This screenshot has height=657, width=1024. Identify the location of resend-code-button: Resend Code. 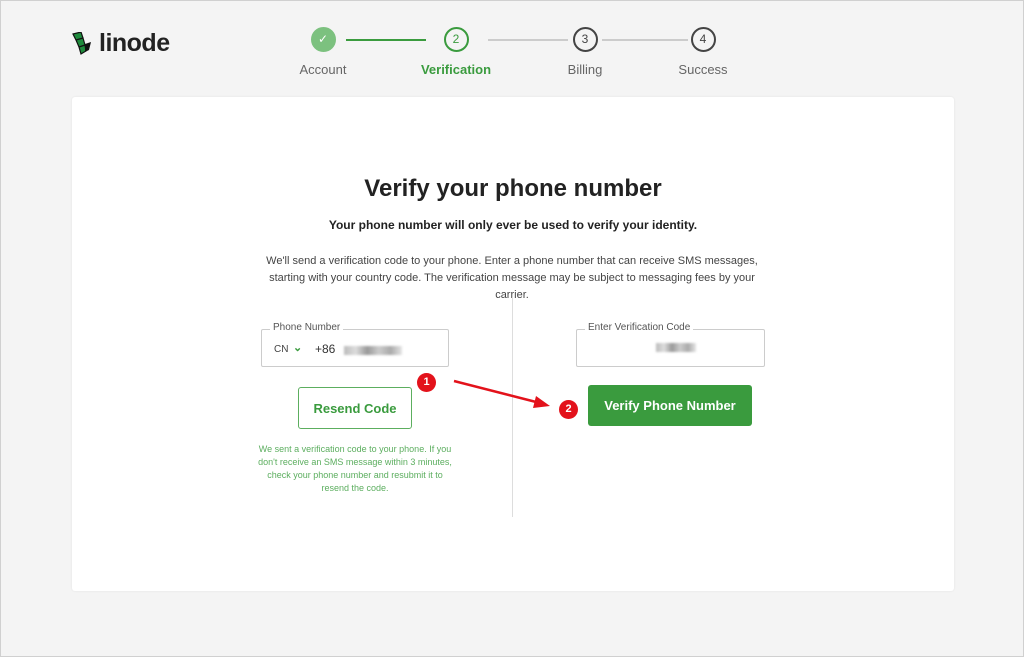
(355, 408).